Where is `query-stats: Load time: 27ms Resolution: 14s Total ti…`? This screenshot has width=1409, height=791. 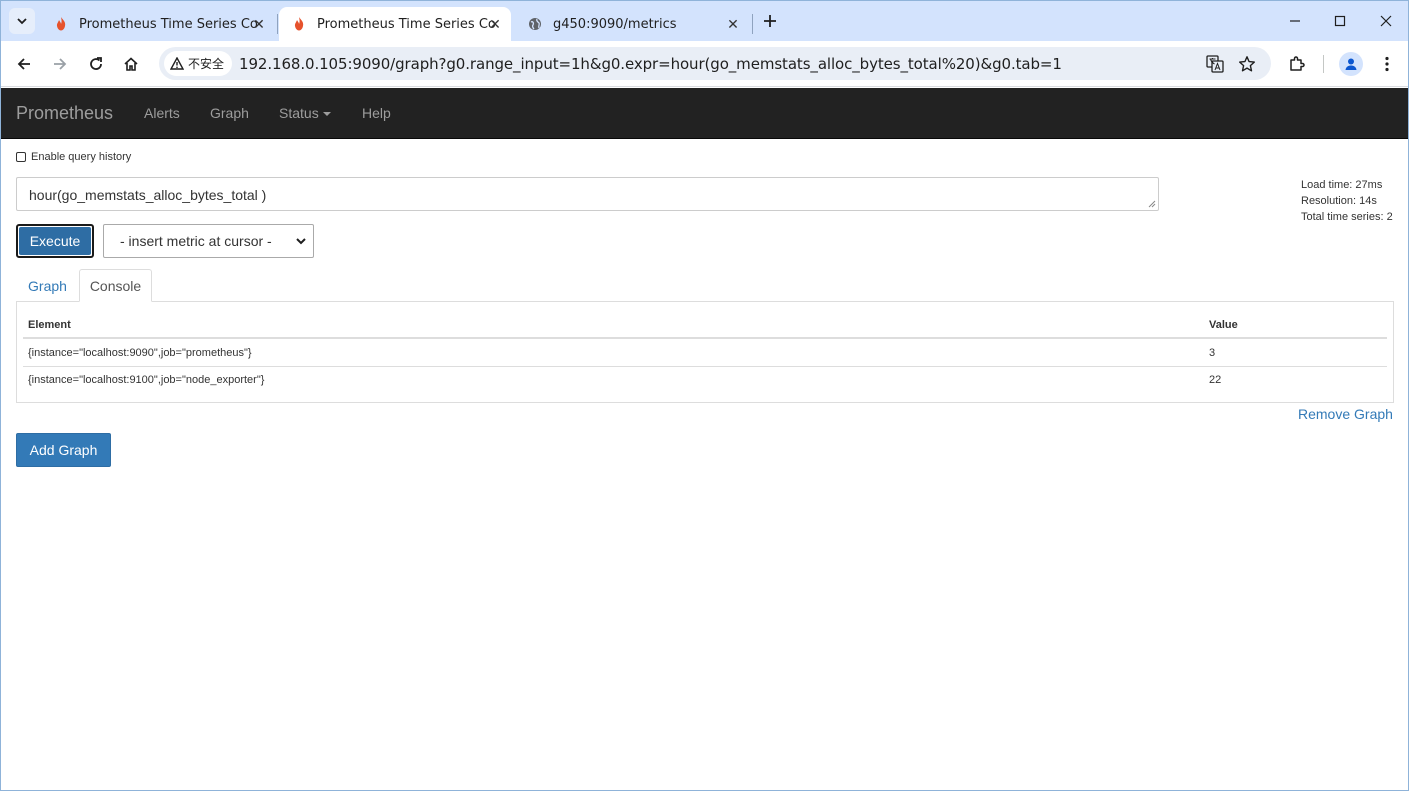
query-stats: Load time: 27ms Resolution: 14s Total ti… is located at coordinates (1347, 201).